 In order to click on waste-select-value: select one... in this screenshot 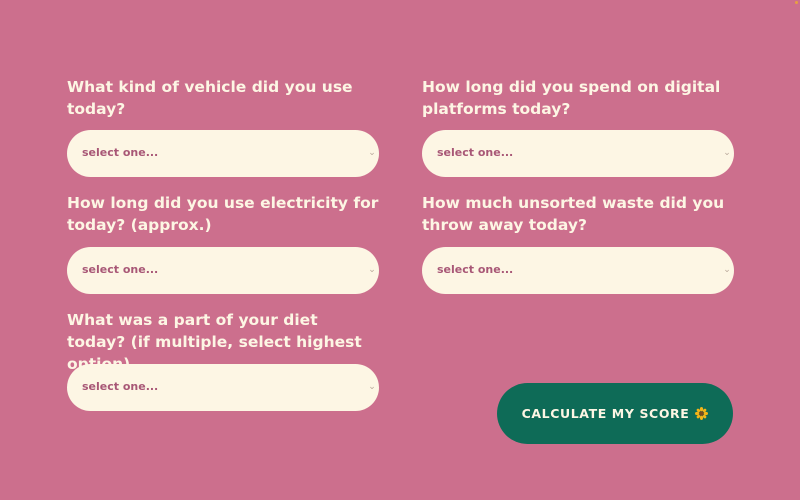, I will do `click(475, 269)`.